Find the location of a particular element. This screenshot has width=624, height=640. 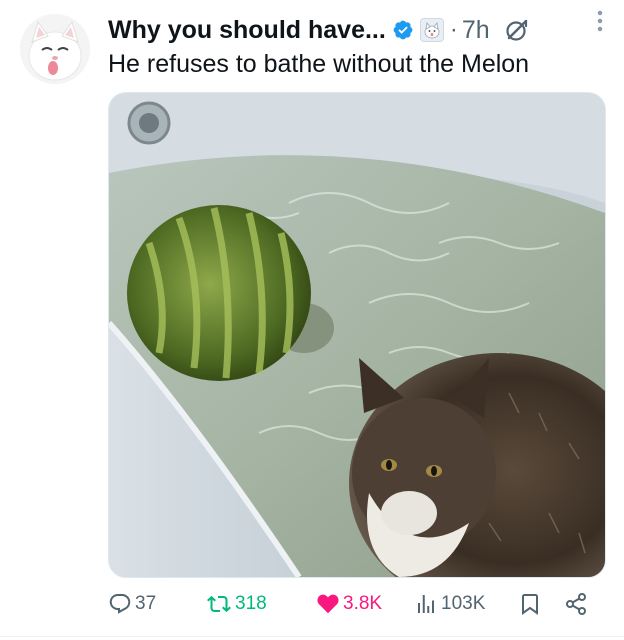

bookmark-button is located at coordinates (530, 604).